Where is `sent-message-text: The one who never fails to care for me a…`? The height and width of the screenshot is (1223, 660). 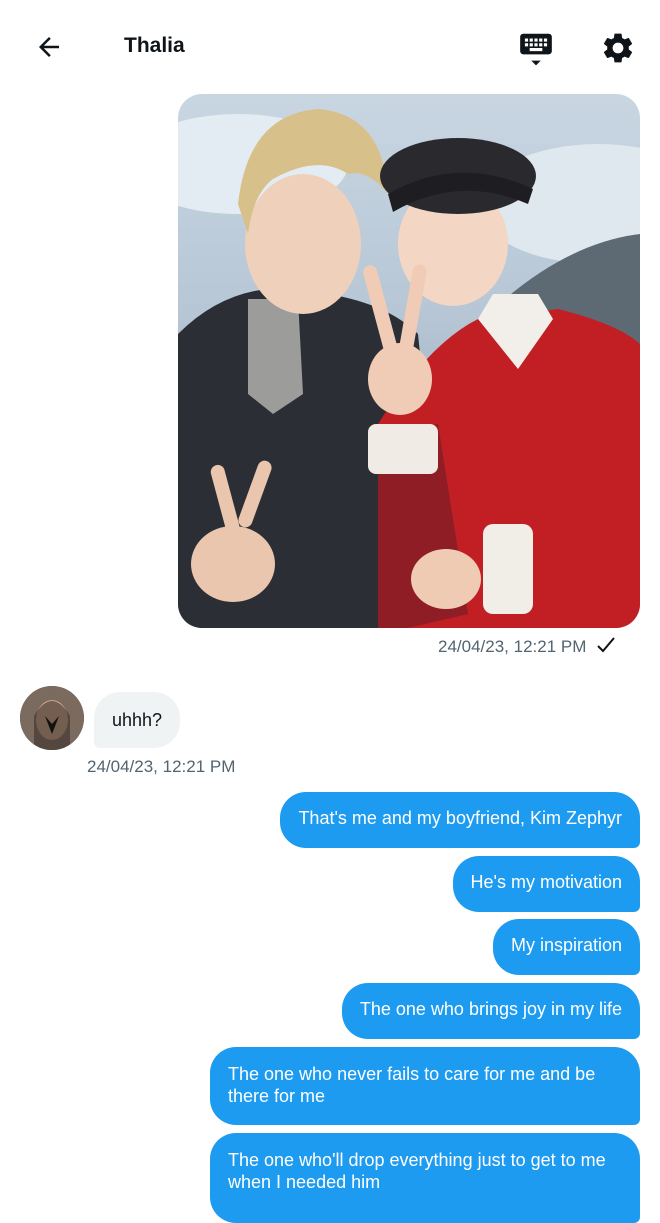 sent-message-text: The one who never fails to care for me a… is located at coordinates (412, 1085).